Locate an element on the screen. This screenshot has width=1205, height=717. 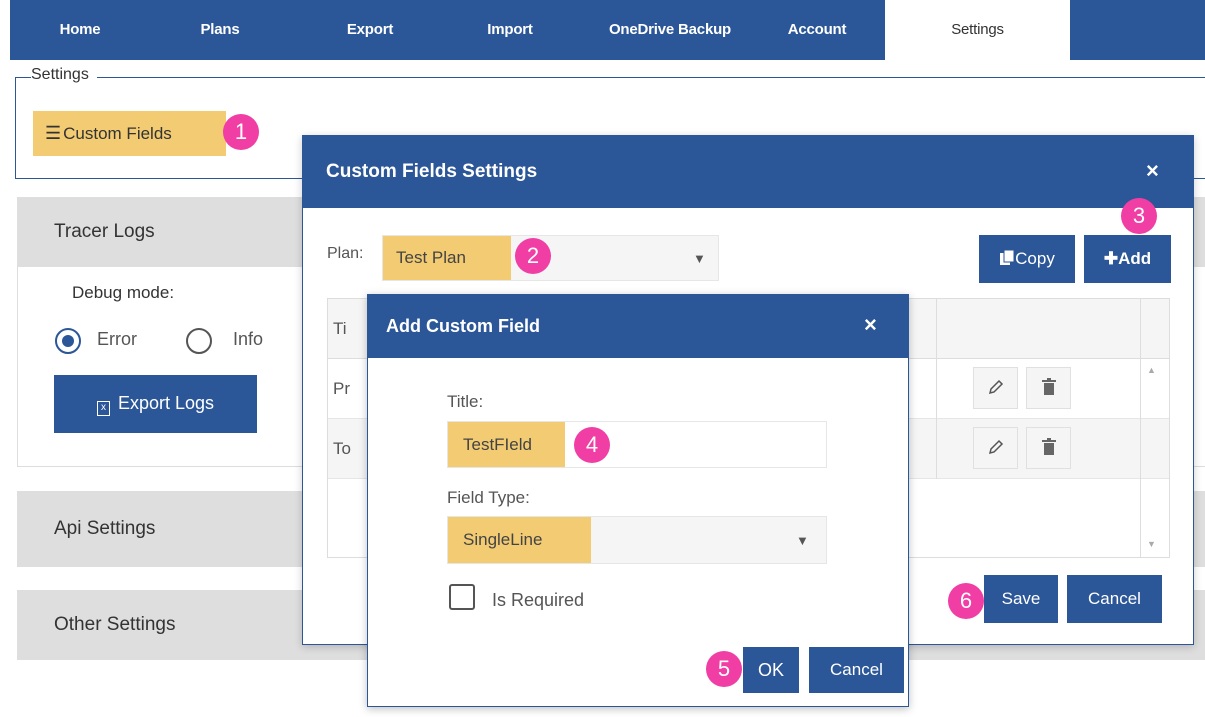
copy-icon is located at coordinates (1007, 257).